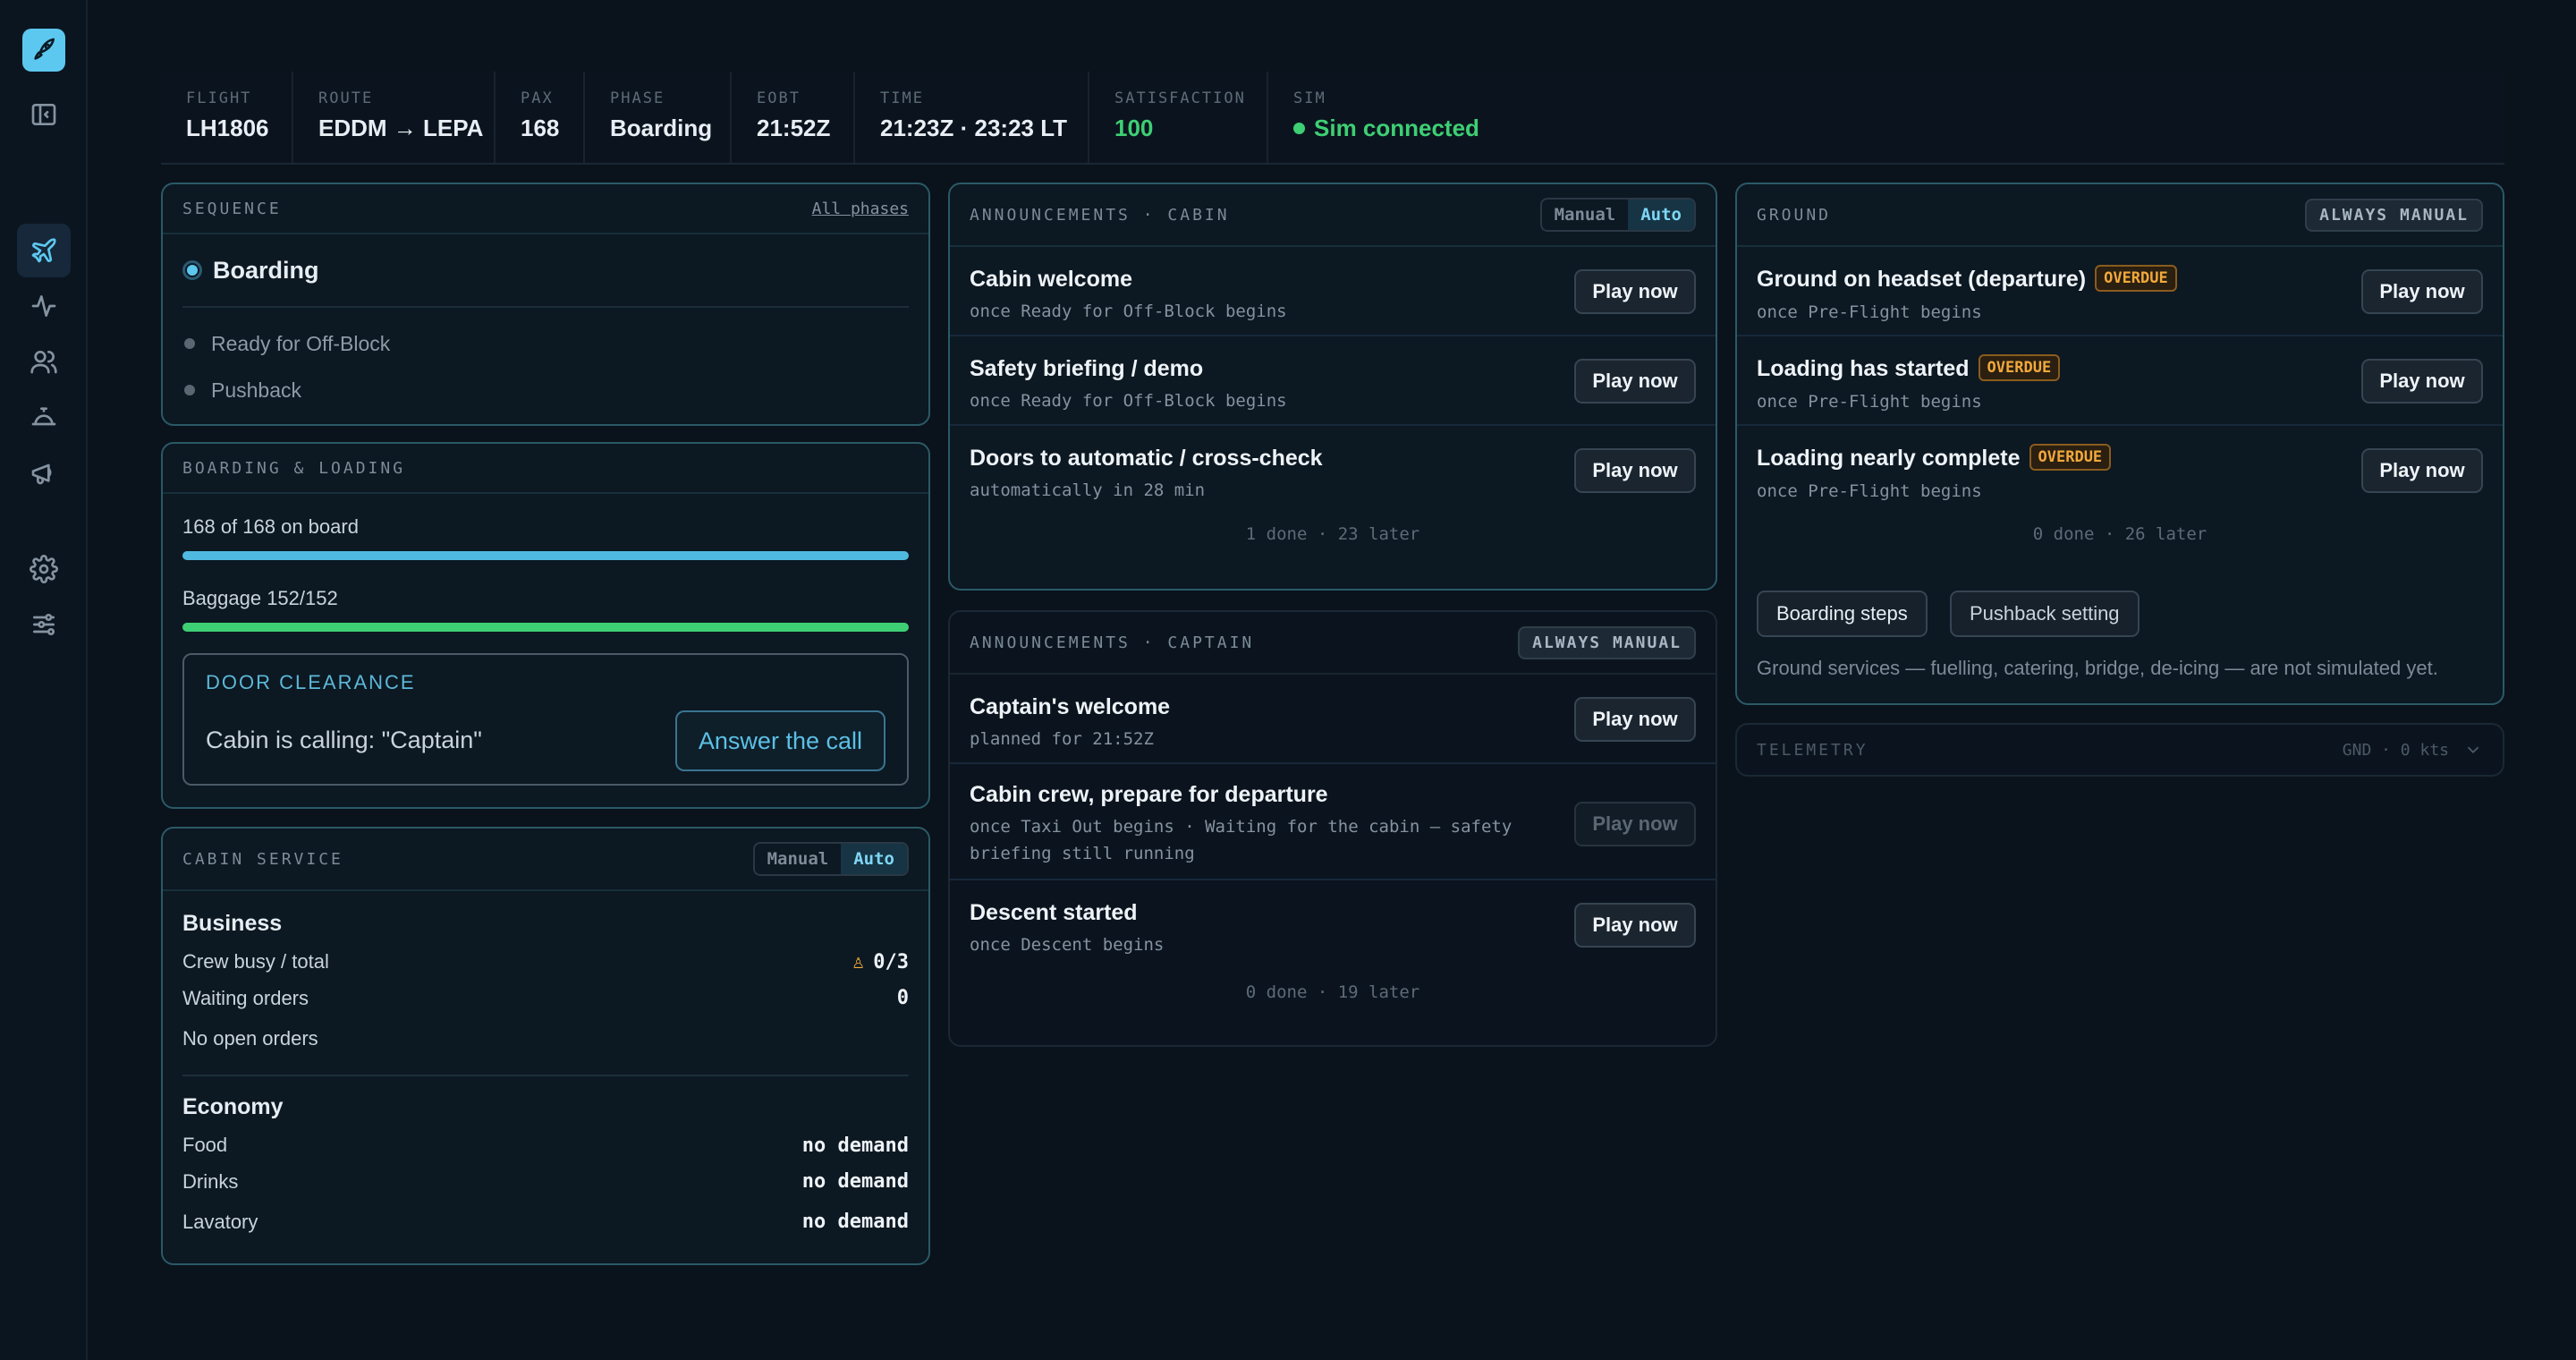 This screenshot has height=1360, width=2576. I want to click on header-pax: PAX 168, so click(540, 117).